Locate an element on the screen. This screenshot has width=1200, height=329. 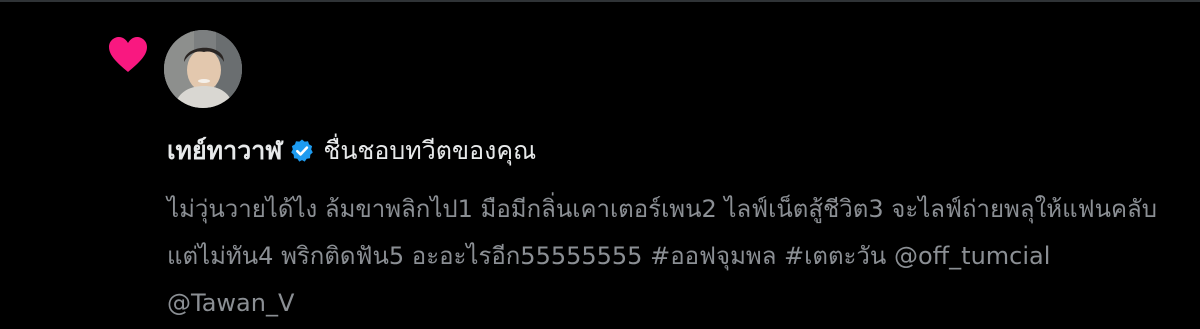
top-divider is located at coordinates (600, 1).